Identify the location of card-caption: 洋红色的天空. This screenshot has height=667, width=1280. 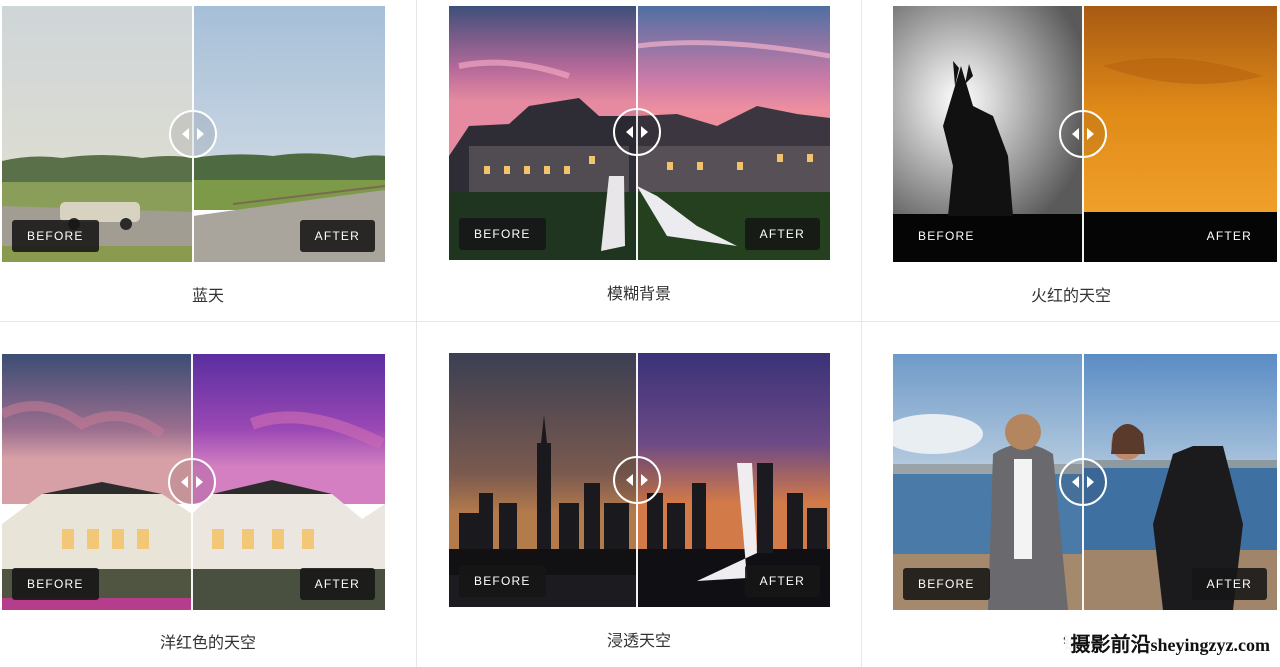
(207, 642).